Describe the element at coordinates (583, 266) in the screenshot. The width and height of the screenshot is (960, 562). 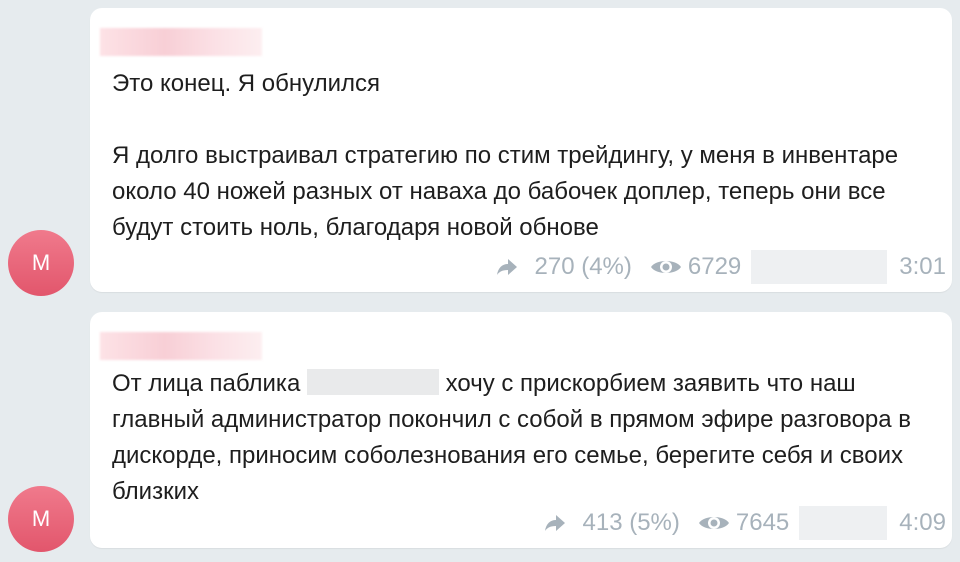
I see `share-count: 270 (4%)` at that location.